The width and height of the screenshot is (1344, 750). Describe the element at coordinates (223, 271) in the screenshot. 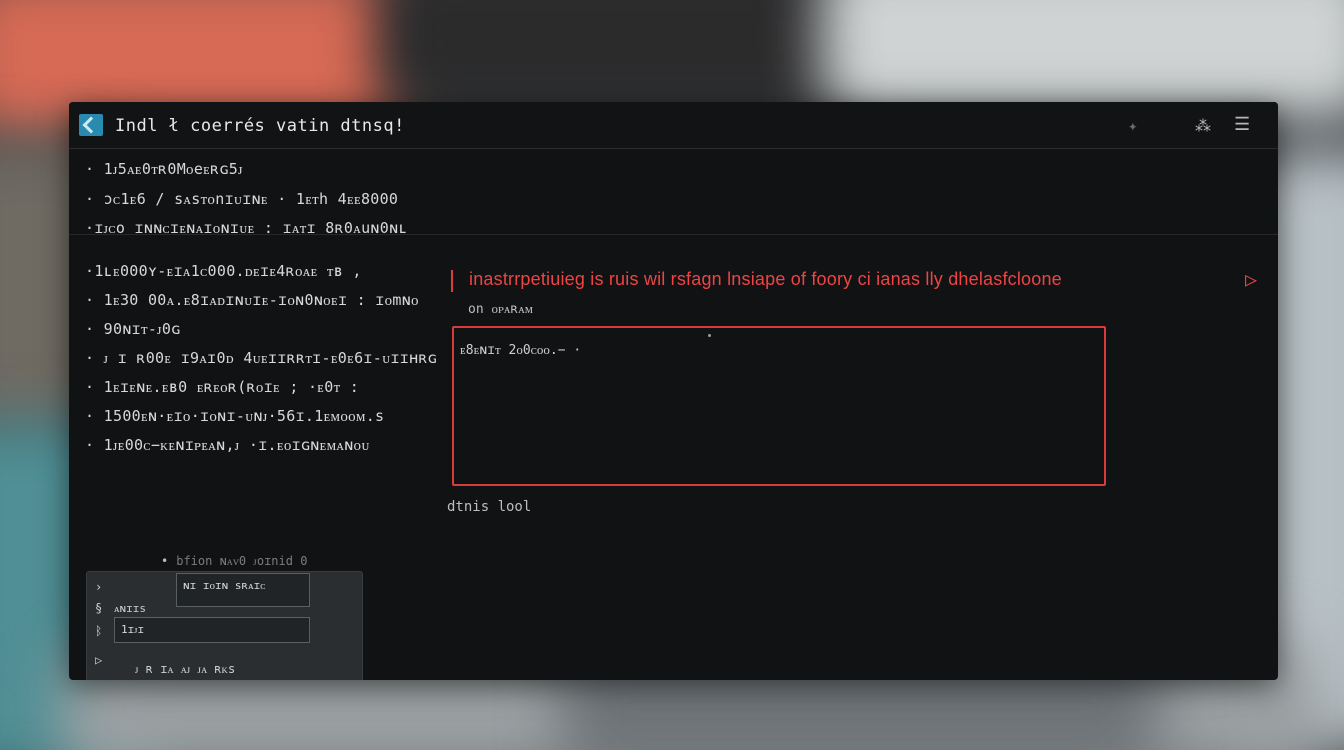

I see `log-line: ·1ʟᴇ000ʏ-ᴇɪᴀ1ᴄ000.ᴅᴇɪᴇ4ʀᴏᴀᴇ ᴛʙ ,` at that location.